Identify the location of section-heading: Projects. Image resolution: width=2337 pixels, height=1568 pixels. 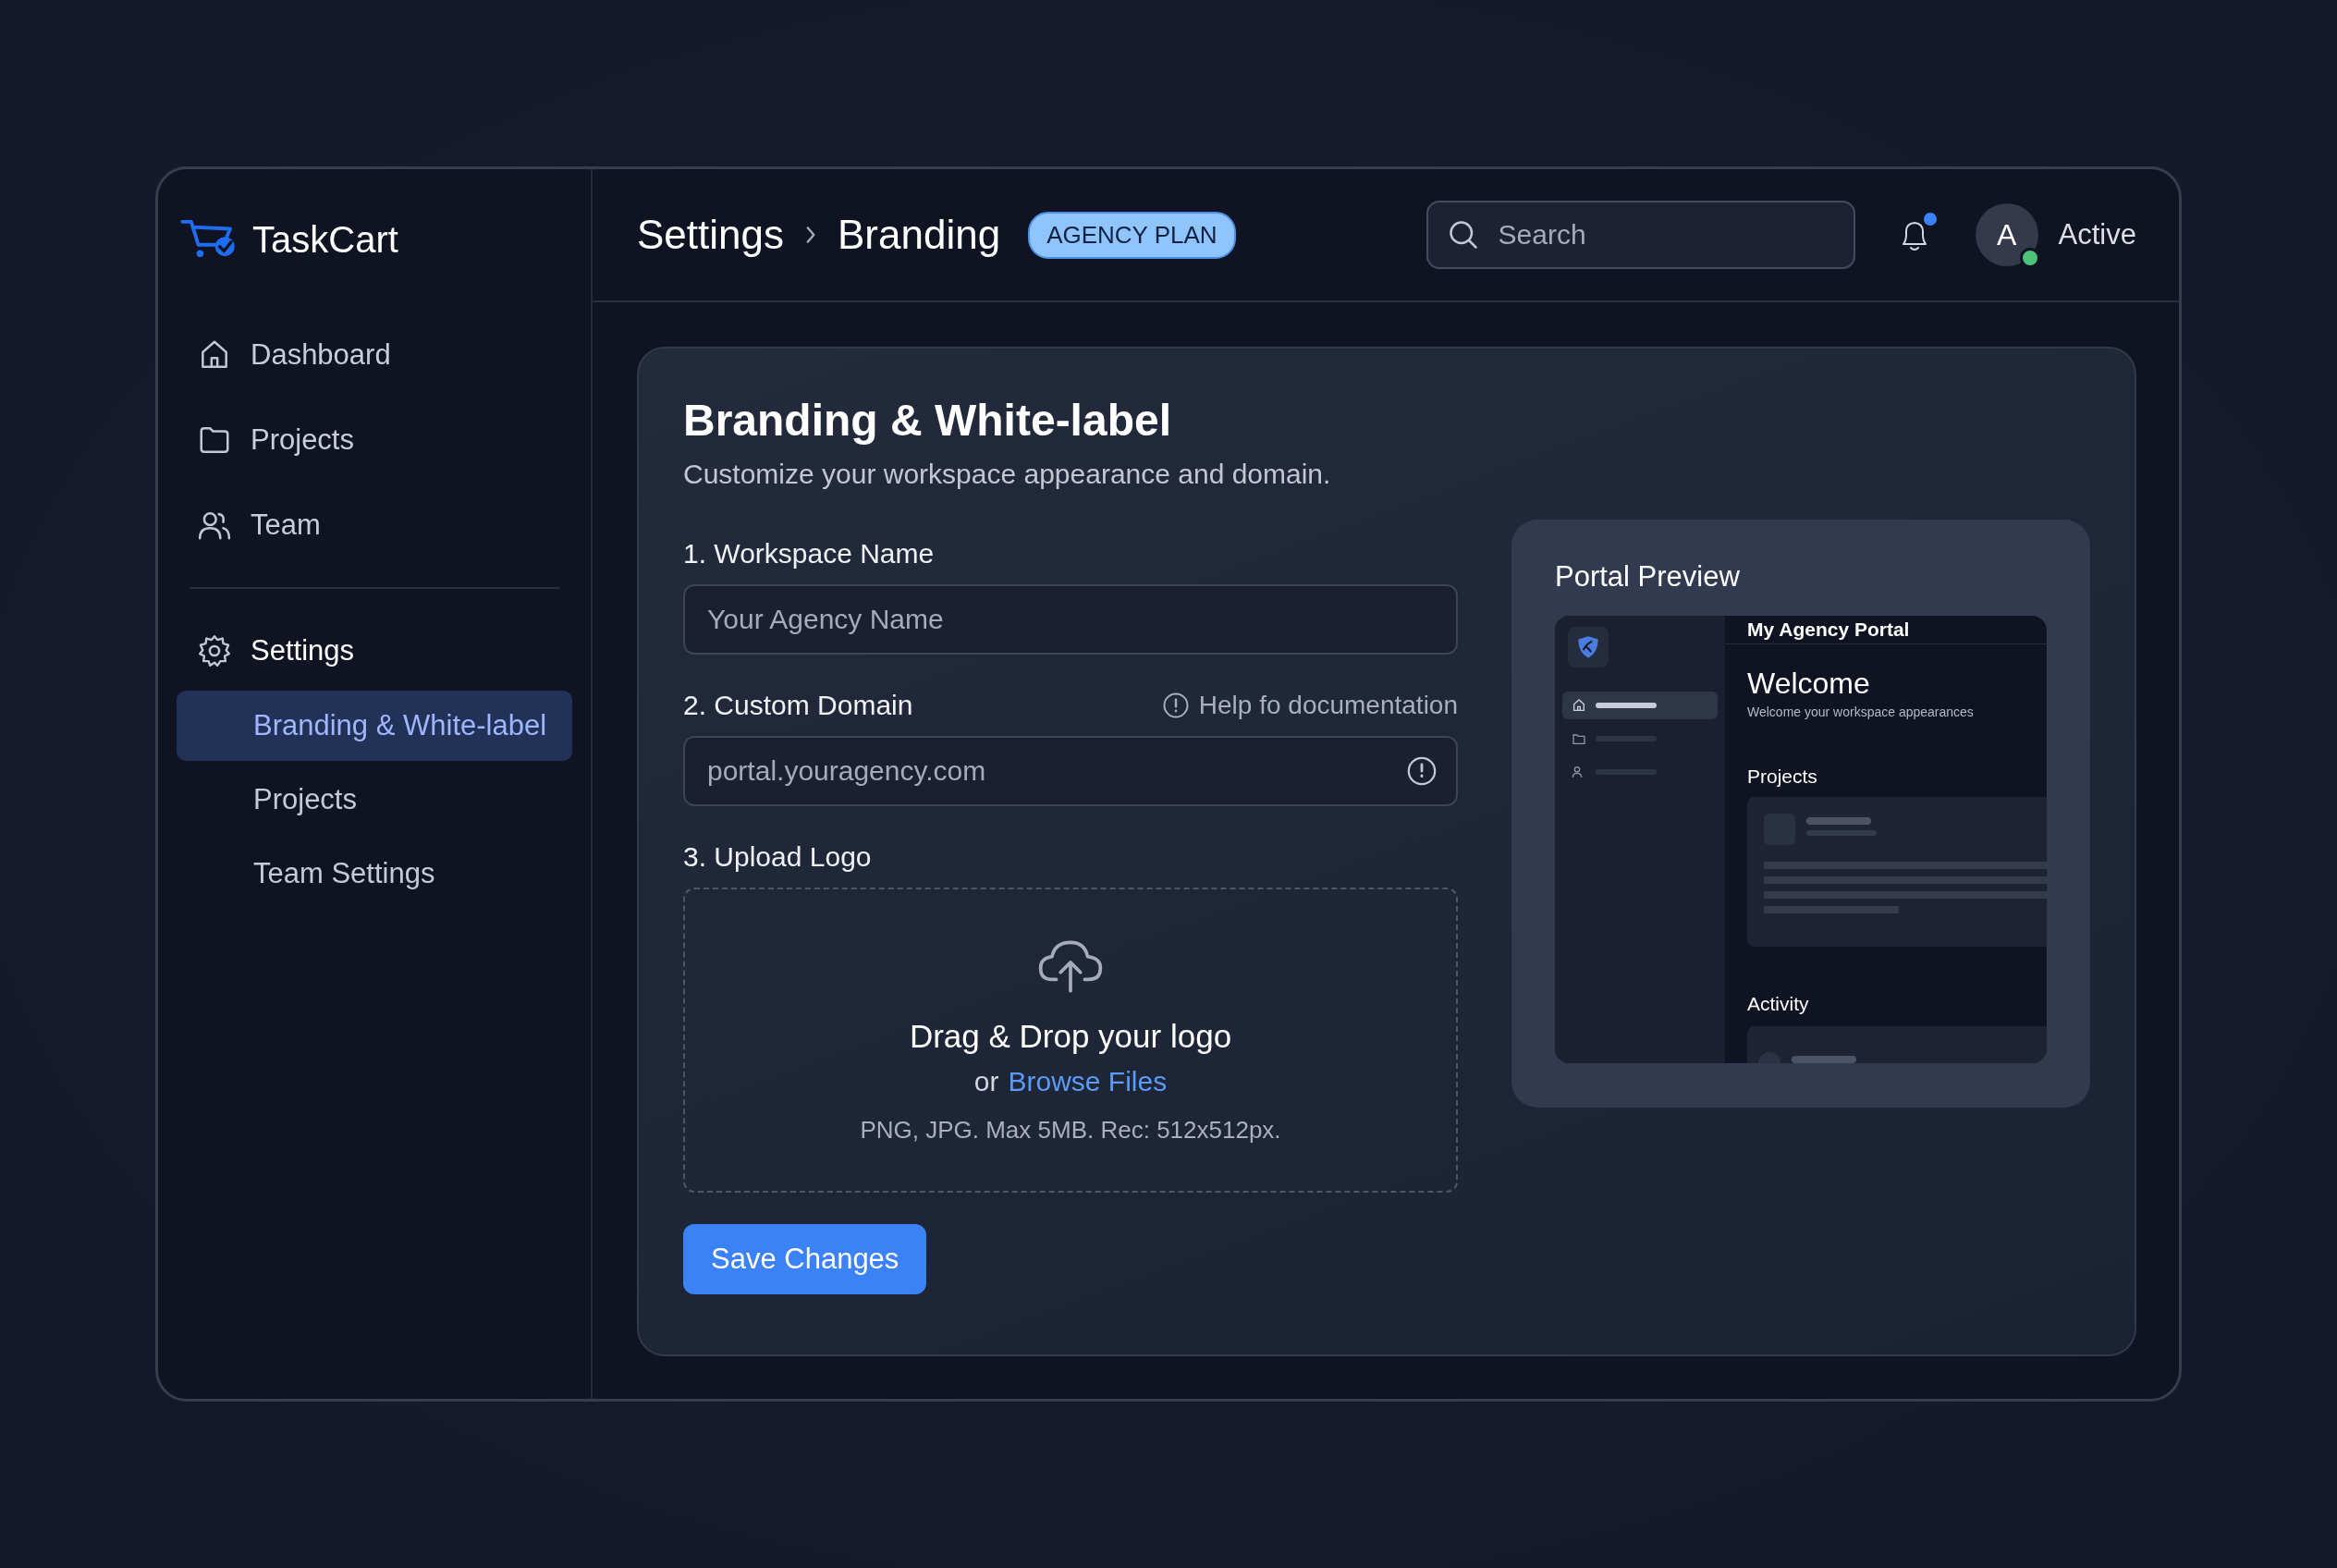
(1782, 777).